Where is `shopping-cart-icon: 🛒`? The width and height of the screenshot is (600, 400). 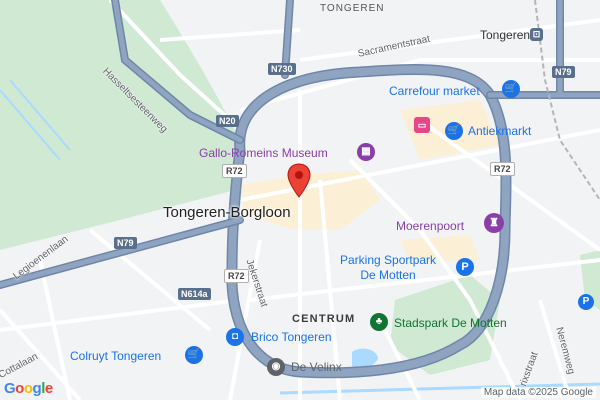 shopping-cart-icon: 🛒 is located at coordinates (511, 89).